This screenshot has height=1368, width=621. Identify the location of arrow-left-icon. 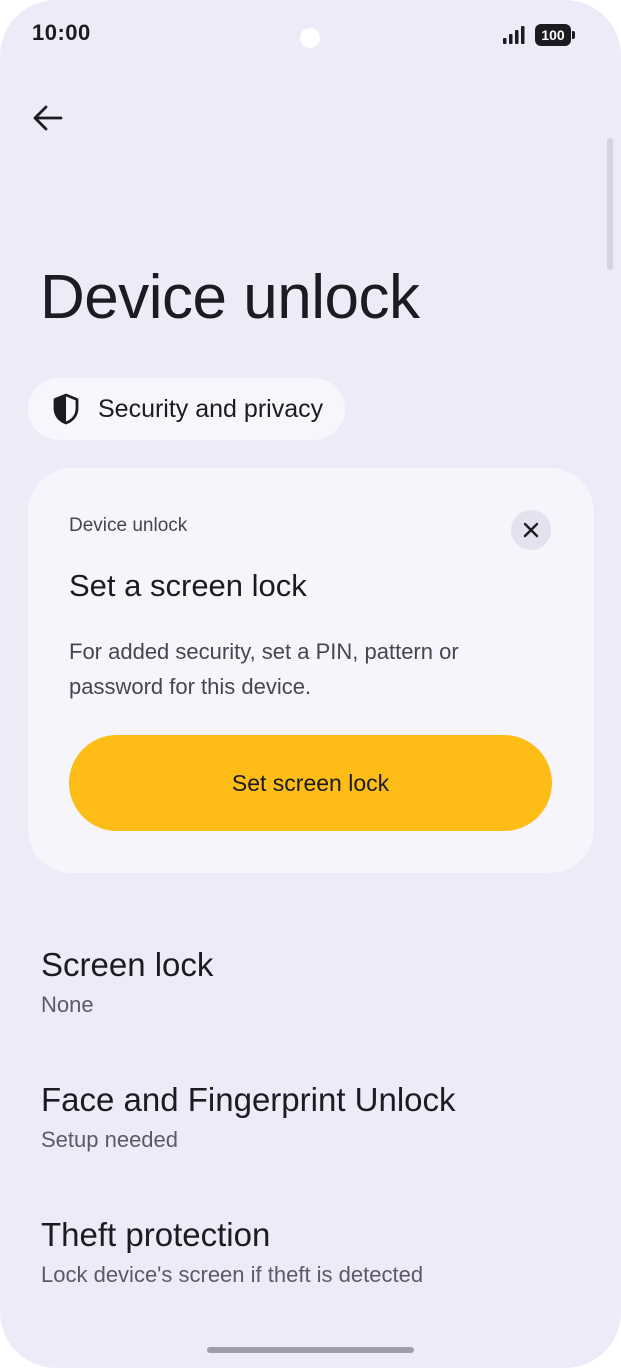
(48, 118).